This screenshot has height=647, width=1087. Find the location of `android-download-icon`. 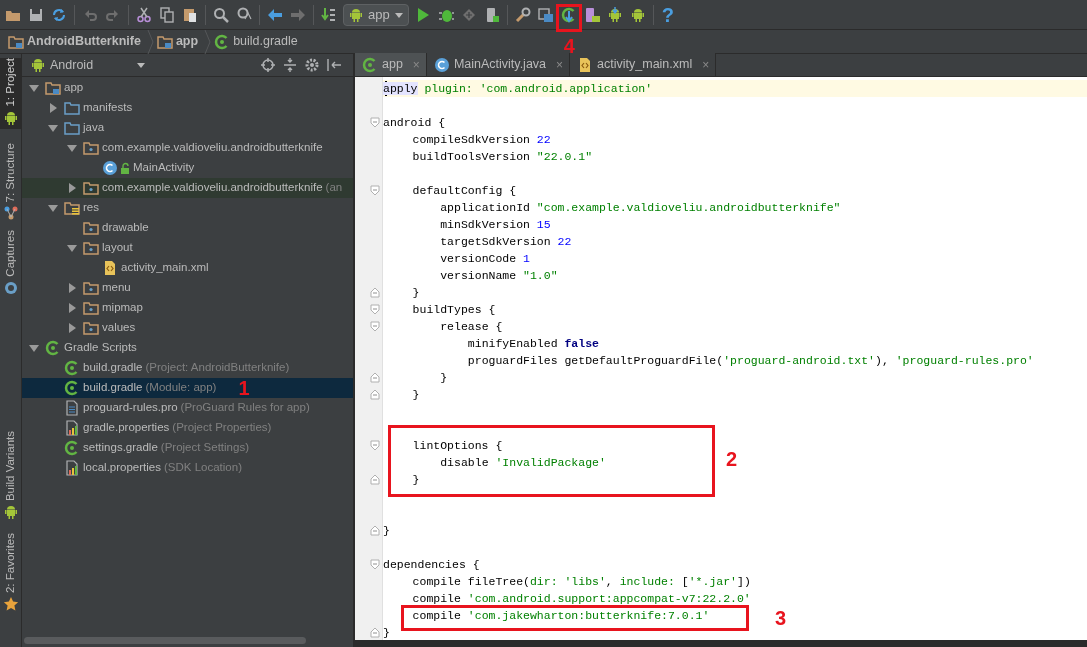

android-download-icon is located at coordinates (614, 14).